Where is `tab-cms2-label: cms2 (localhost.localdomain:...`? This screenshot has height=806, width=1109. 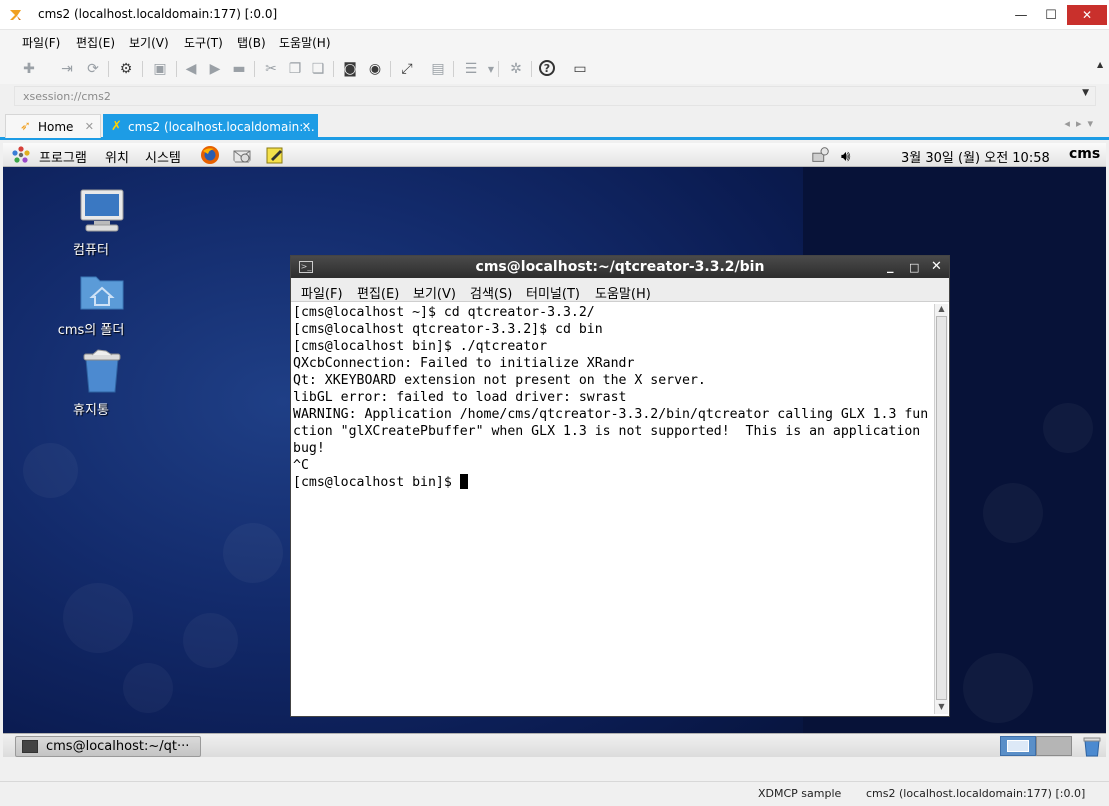
tab-cms2-label: cms2 (localhost.localdomain:... is located at coordinates (221, 127).